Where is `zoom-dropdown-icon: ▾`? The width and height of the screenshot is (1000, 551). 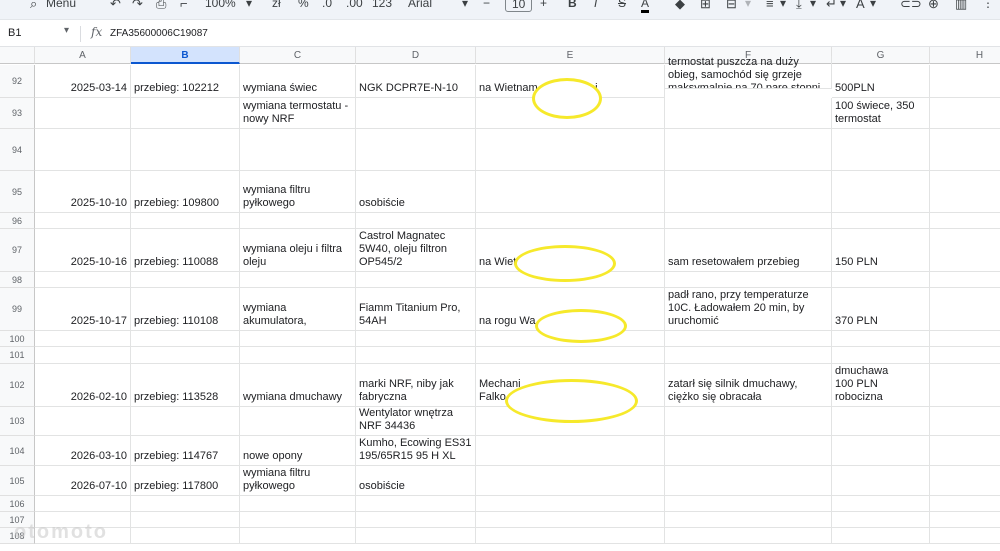 zoom-dropdown-icon: ▾ is located at coordinates (249, 5).